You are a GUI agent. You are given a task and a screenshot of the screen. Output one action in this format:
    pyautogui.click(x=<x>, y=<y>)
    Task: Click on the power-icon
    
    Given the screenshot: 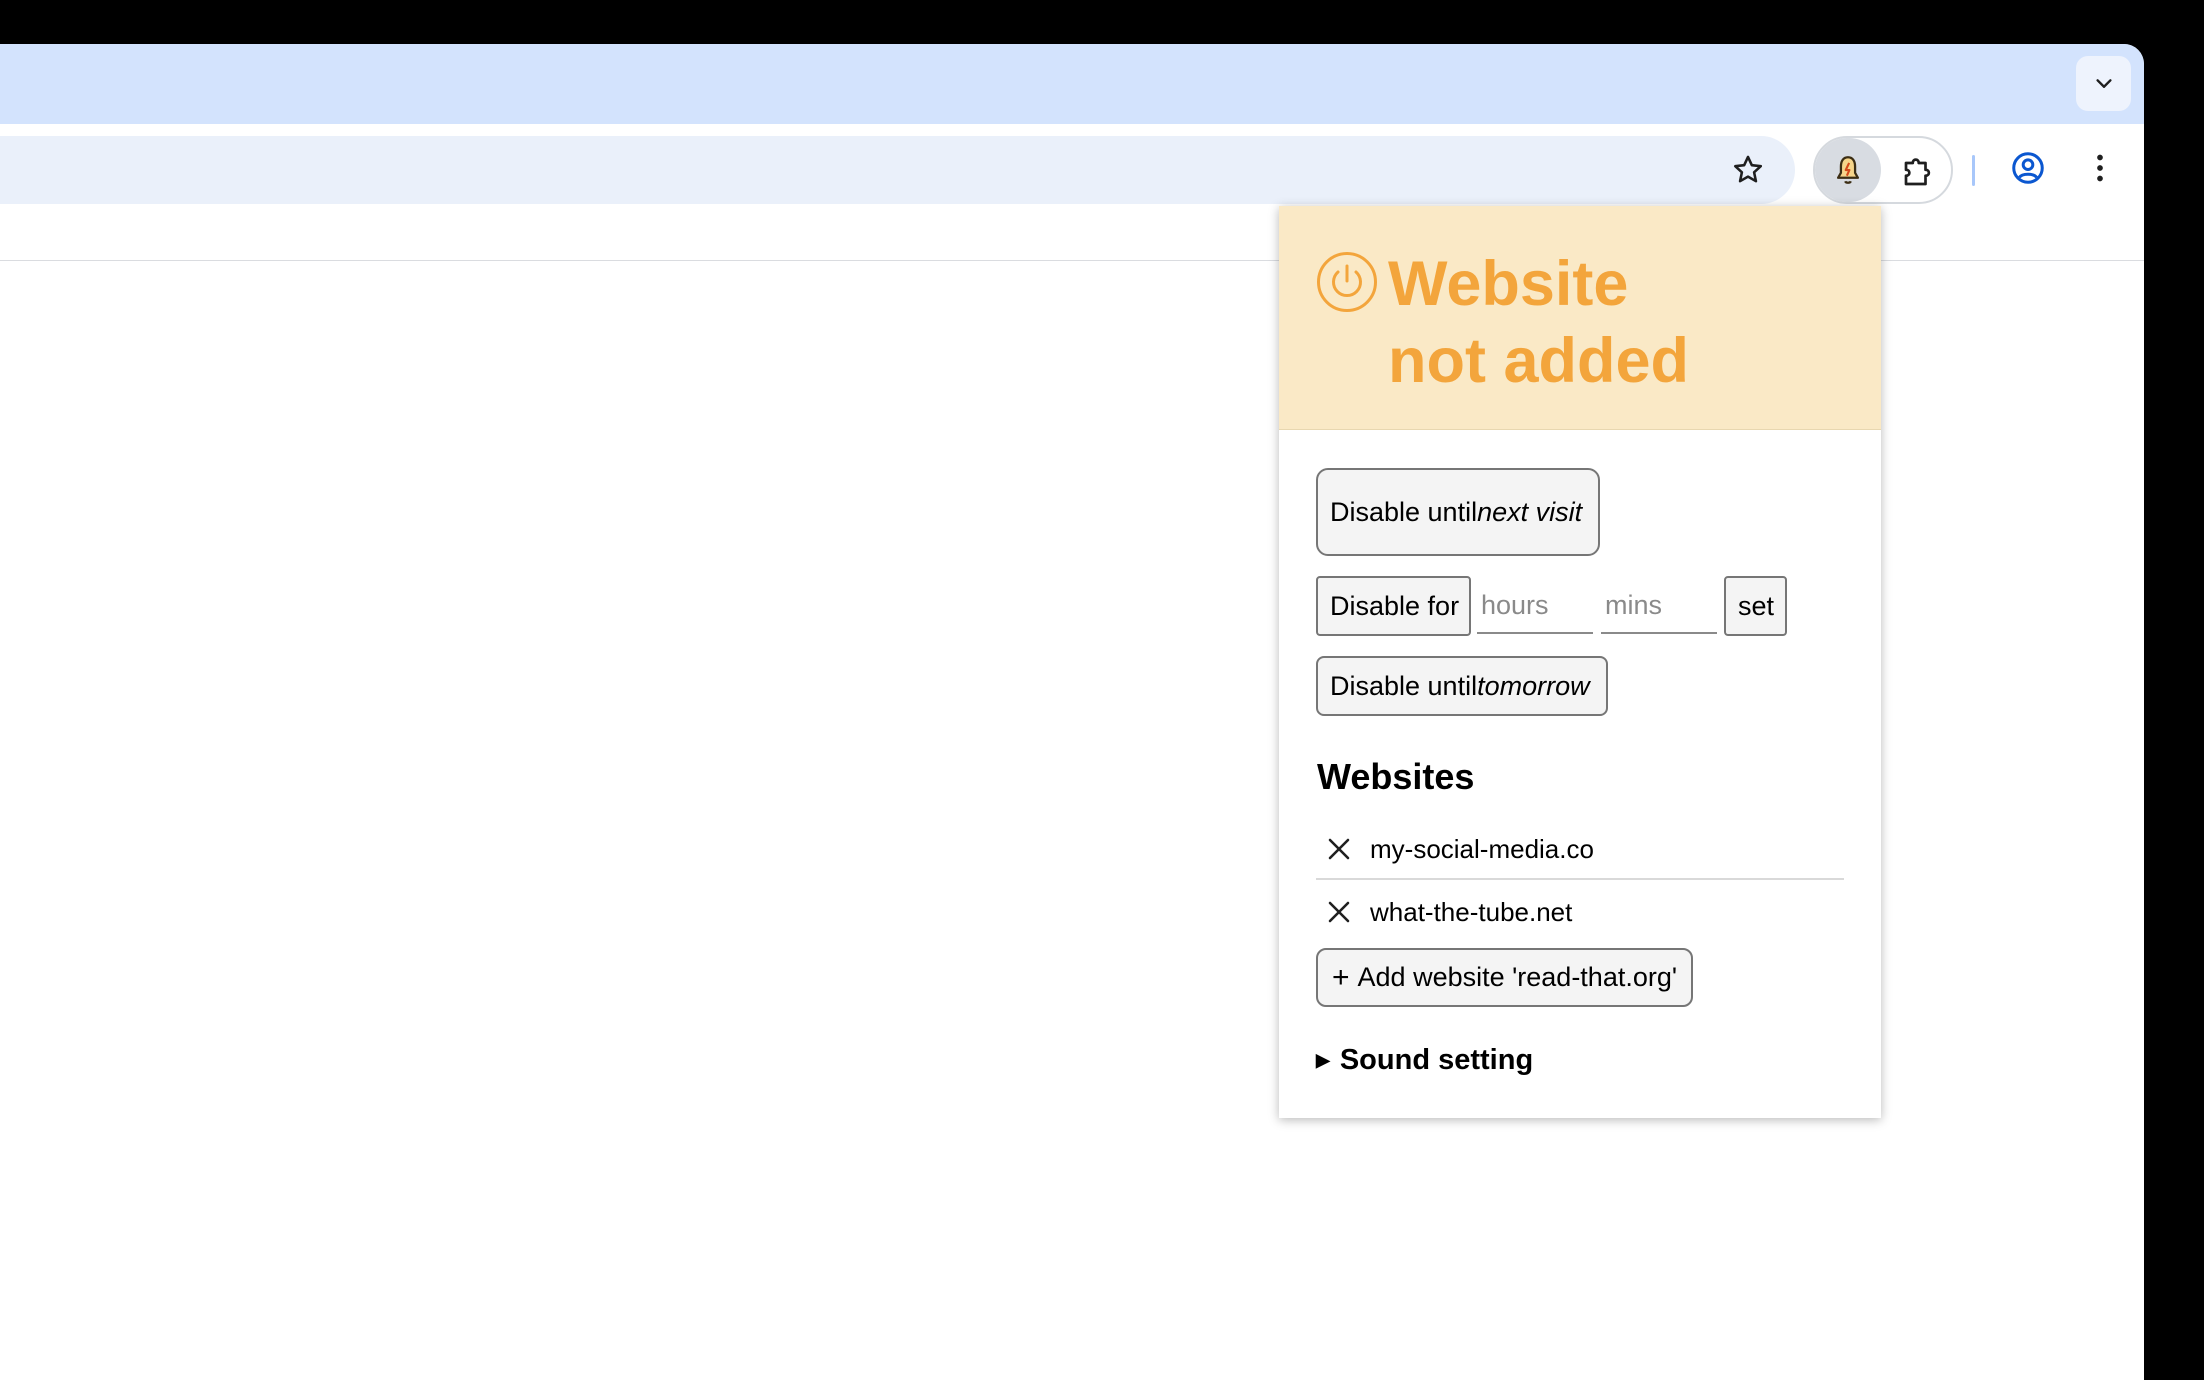 What is the action you would take?
    pyautogui.click(x=1347, y=282)
    